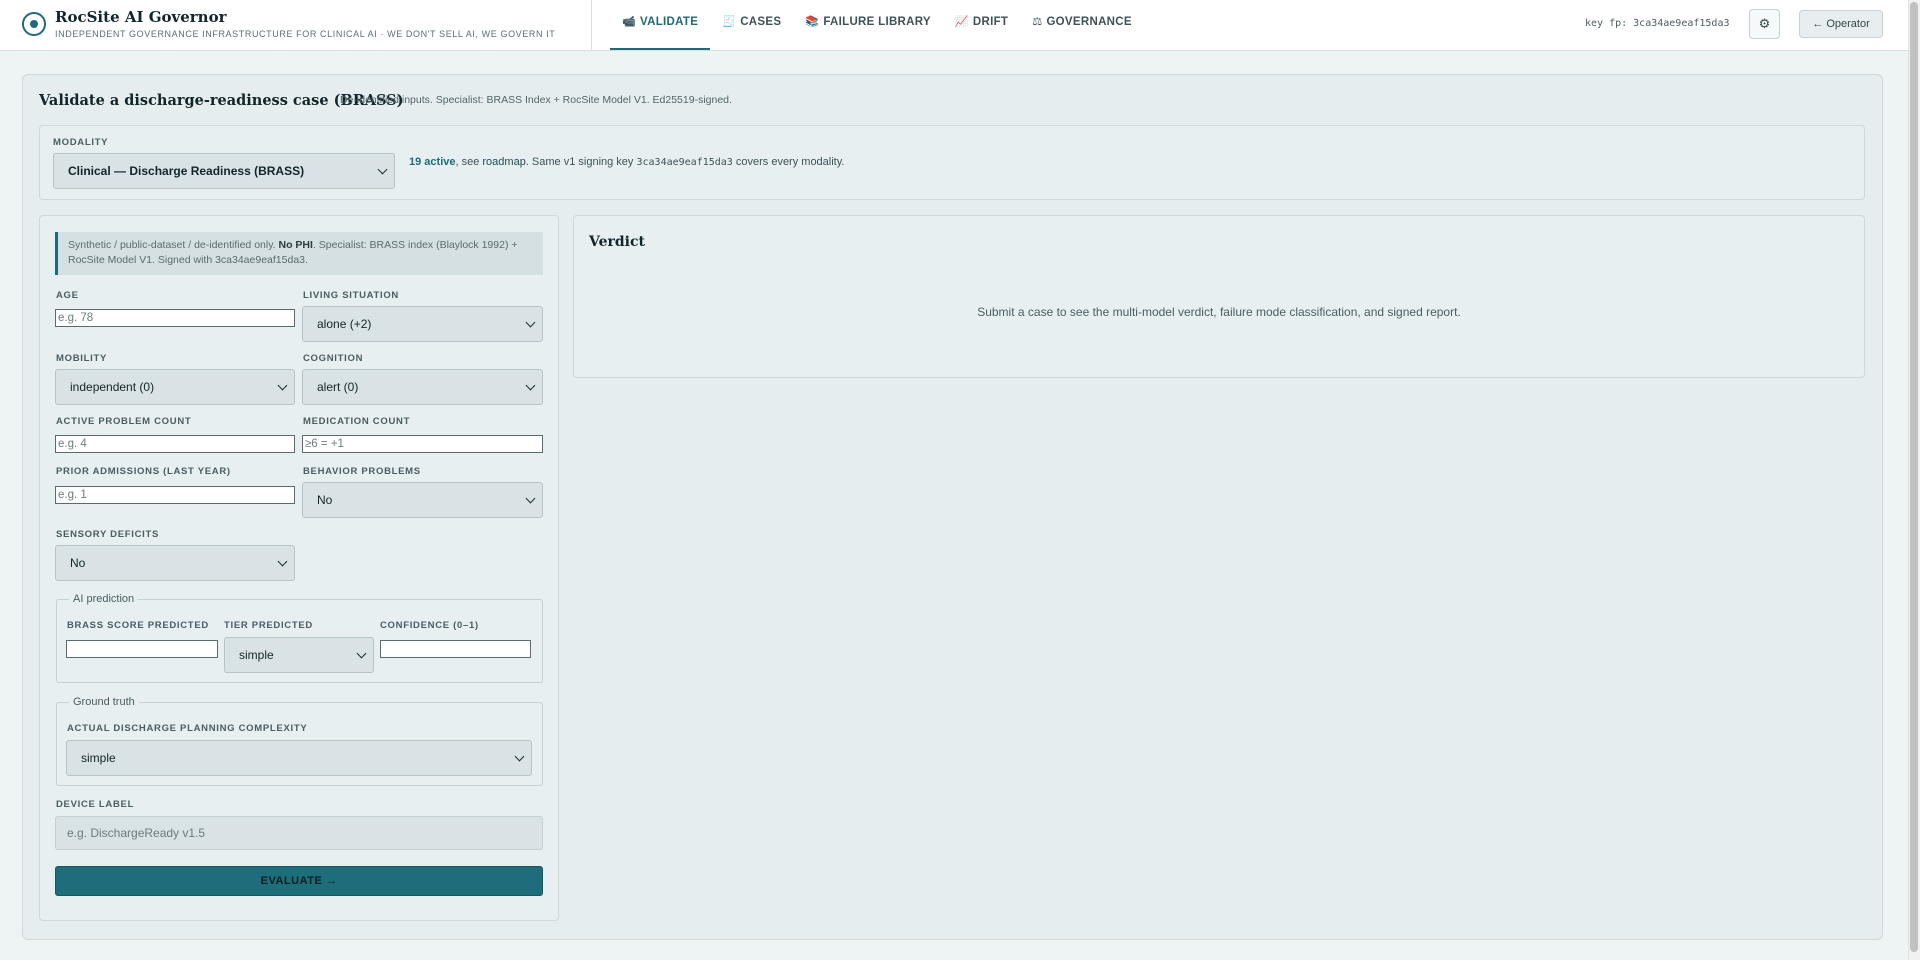 The width and height of the screenshot is (1920, 960). I want to click on tier-predicted-value: simple, so click(256, 655).